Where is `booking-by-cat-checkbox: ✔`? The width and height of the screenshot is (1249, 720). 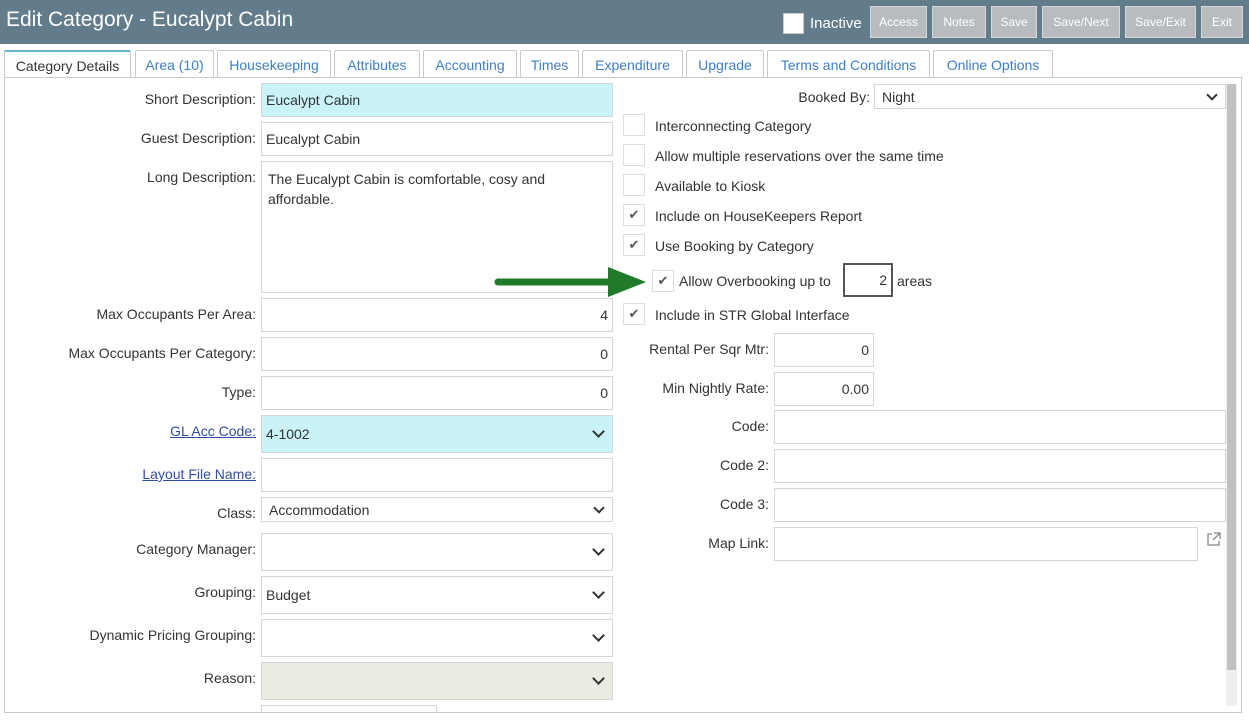
booking-by-cat-checkbox: ✔ is located at coordinates (634, 245).